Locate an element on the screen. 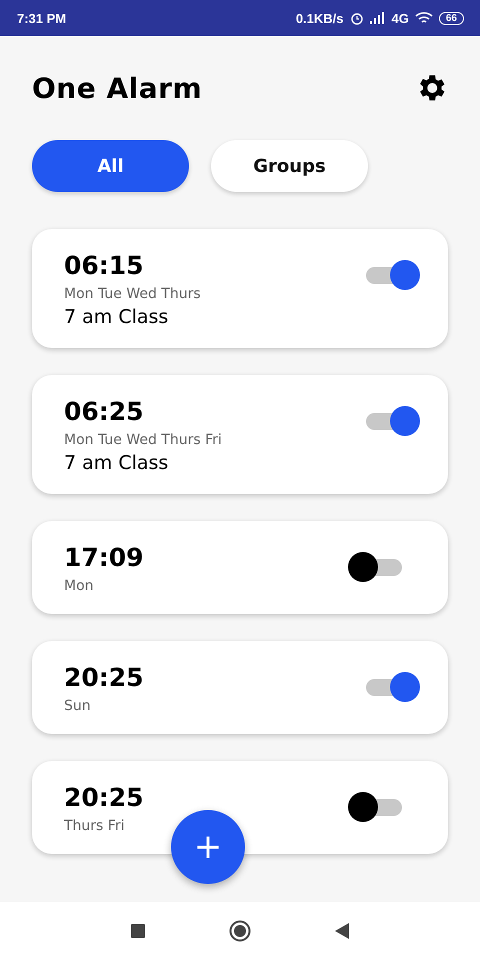  battery-indicator: 66 is located at coordinates (451, 18).